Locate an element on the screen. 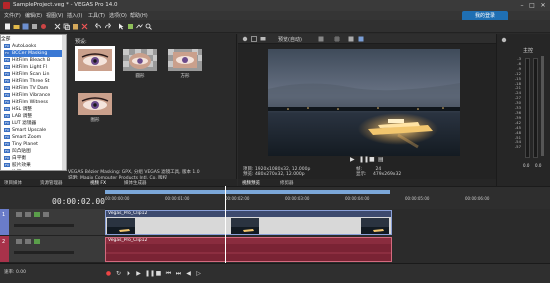  record-icon: ● is located at coordinates (108, 273).